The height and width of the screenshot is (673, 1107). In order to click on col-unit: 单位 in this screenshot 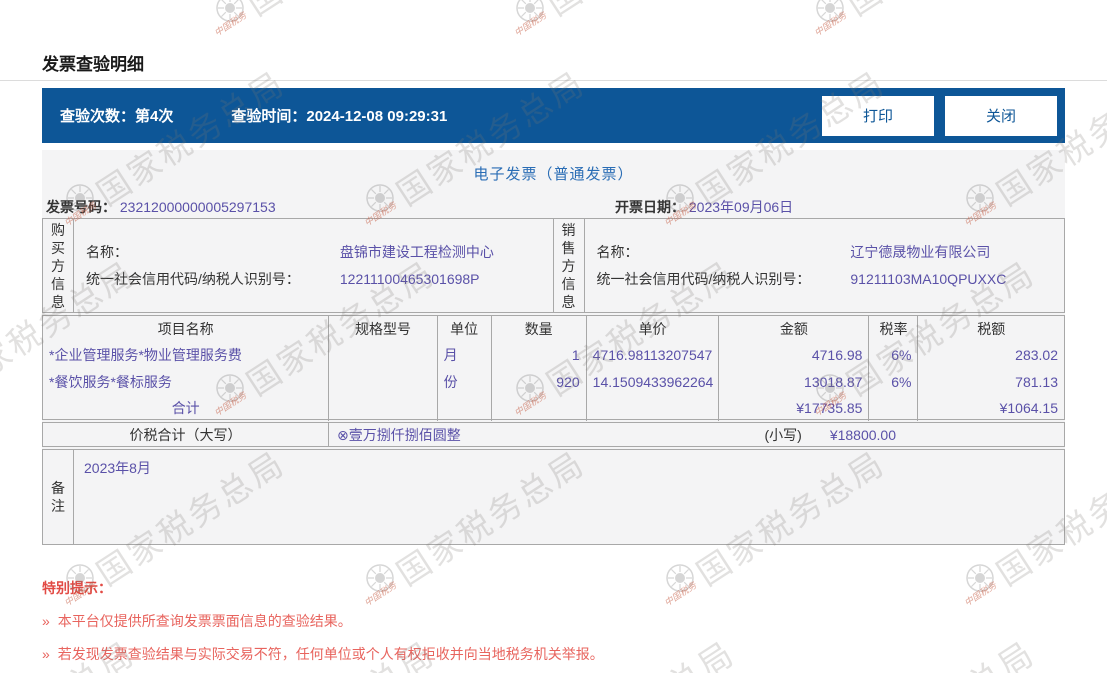, I will do `click(464, 328)`.